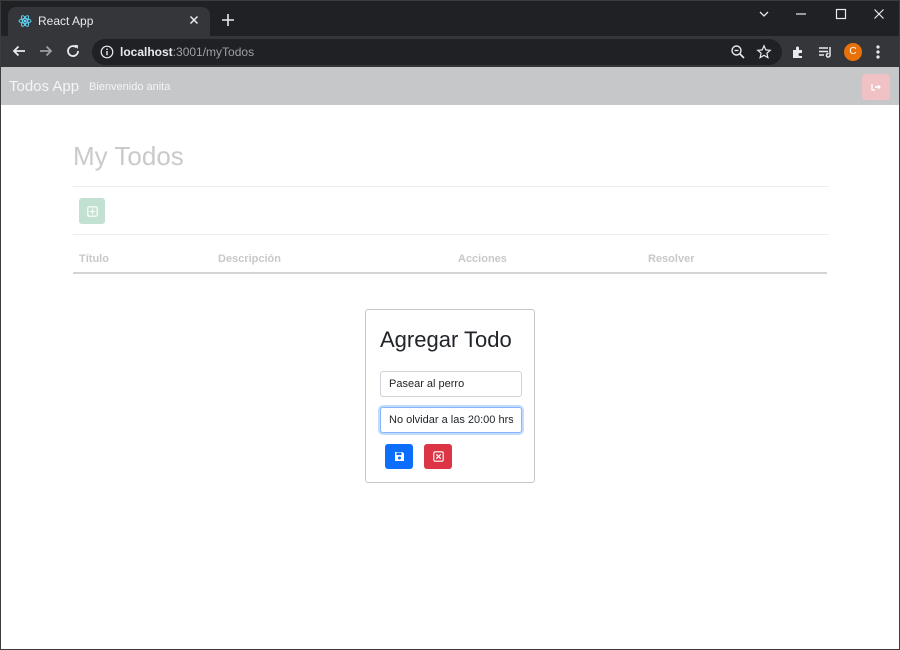 Image resolution: width=900 pixels, height=650 pixels. I want to click on profile-avatar: C, so click(853, 52).